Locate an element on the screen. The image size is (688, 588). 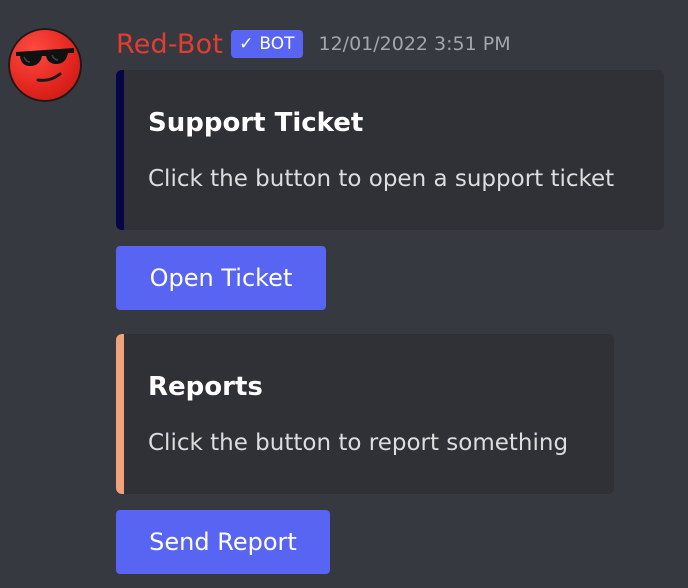
timestamp: 12/01/2022 3:51 PM is located at coordinates (415, 44).